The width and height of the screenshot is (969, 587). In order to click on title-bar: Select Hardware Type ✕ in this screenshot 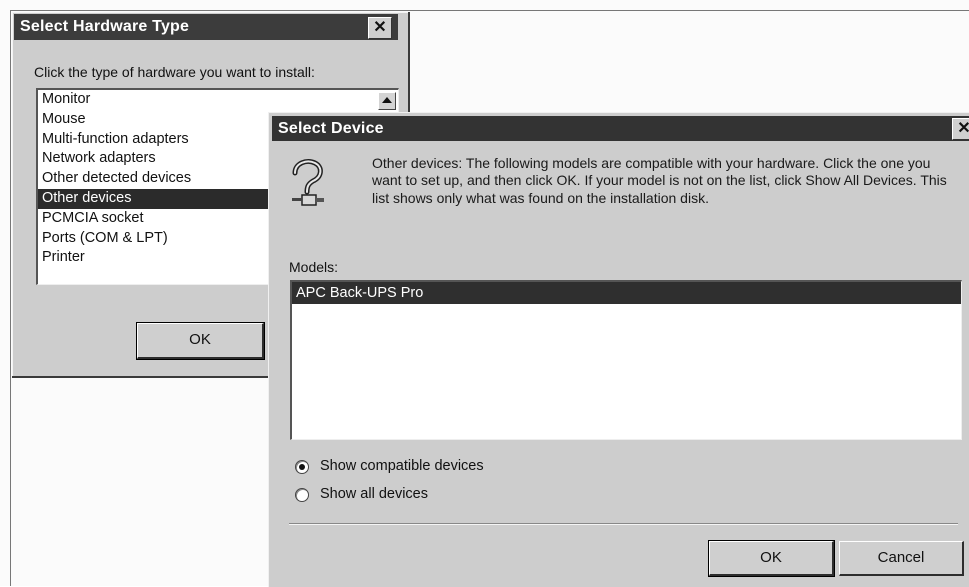, I will do `click(206, 27)`.